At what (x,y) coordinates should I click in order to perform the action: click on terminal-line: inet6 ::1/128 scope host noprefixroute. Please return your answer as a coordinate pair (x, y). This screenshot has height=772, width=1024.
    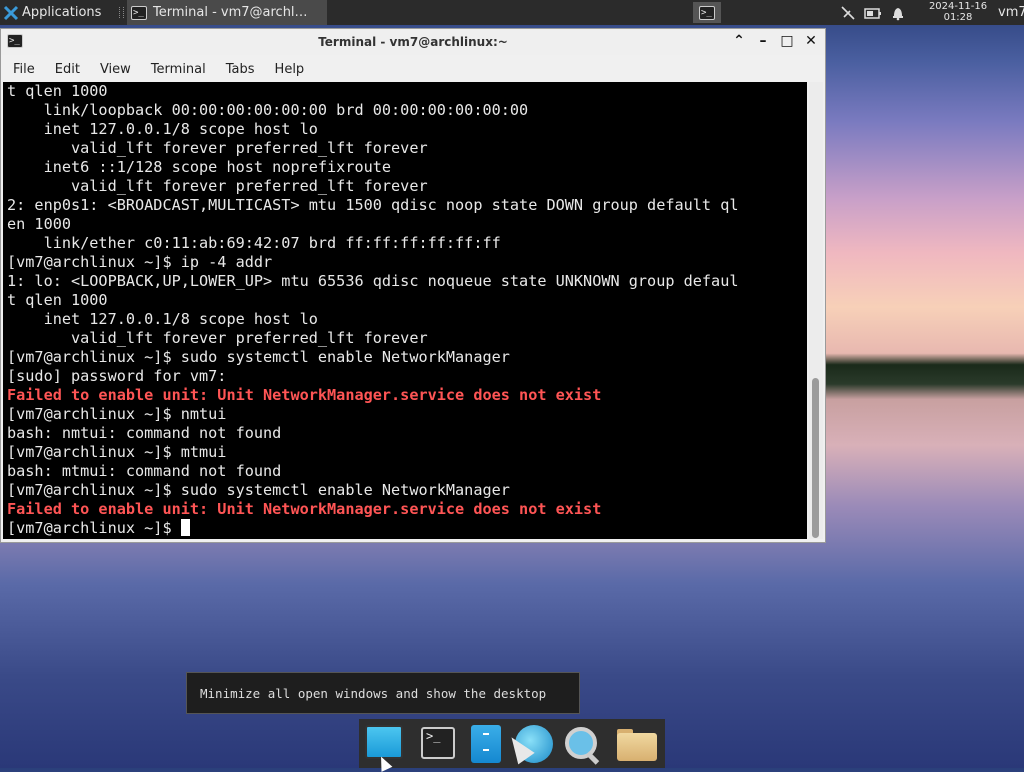
    Looking at the image, I should click on (199, 167).